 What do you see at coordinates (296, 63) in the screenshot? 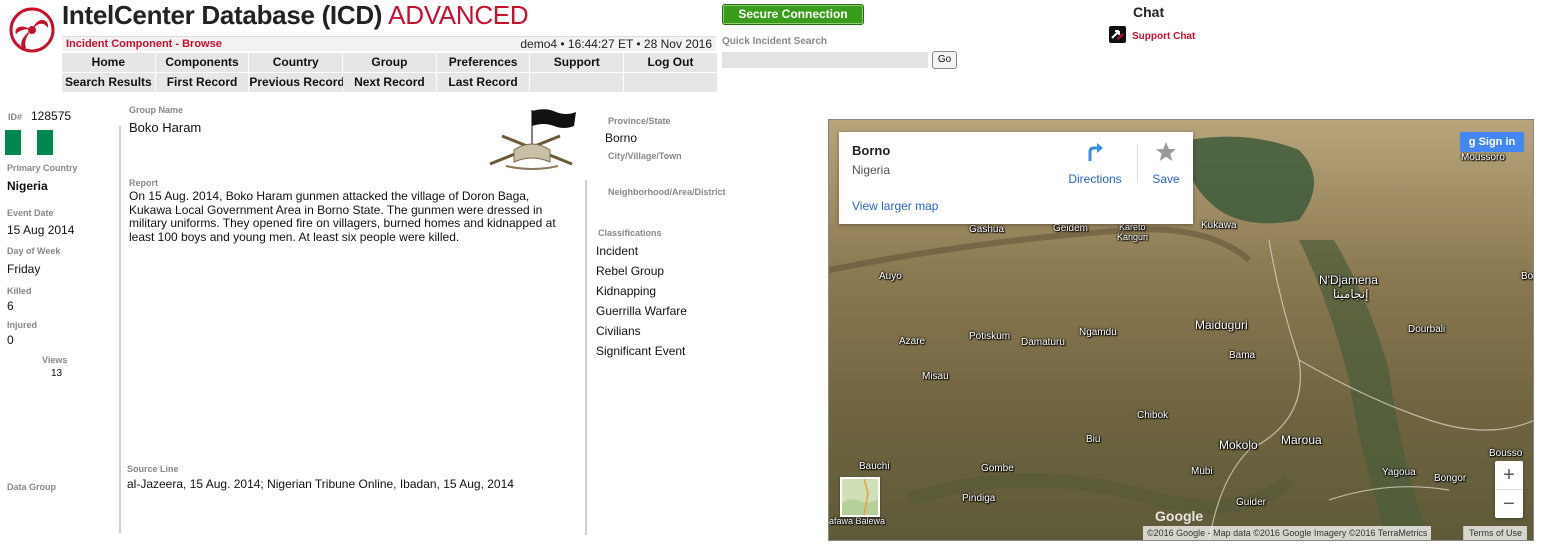
I see `nav-country: Country` at bounding box center [296, 63].